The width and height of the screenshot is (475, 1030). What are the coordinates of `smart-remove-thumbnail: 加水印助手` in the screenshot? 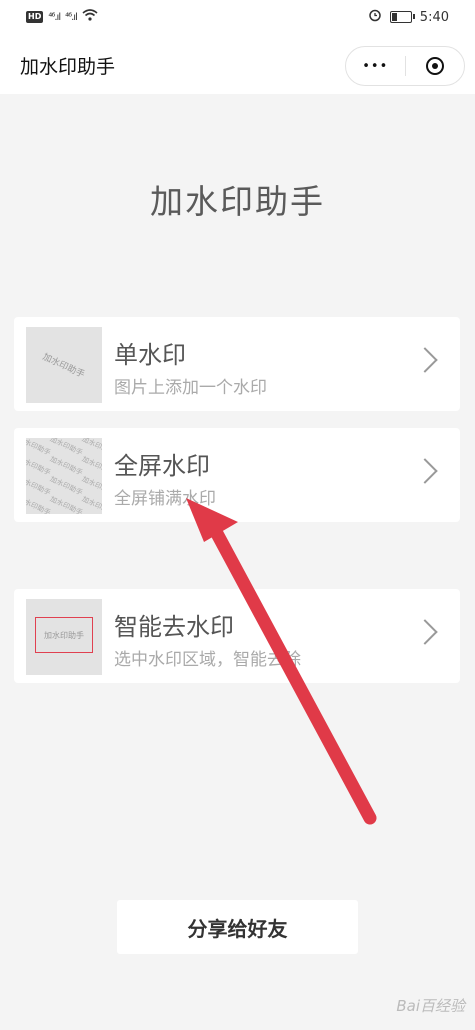 It's located at (64, 637).